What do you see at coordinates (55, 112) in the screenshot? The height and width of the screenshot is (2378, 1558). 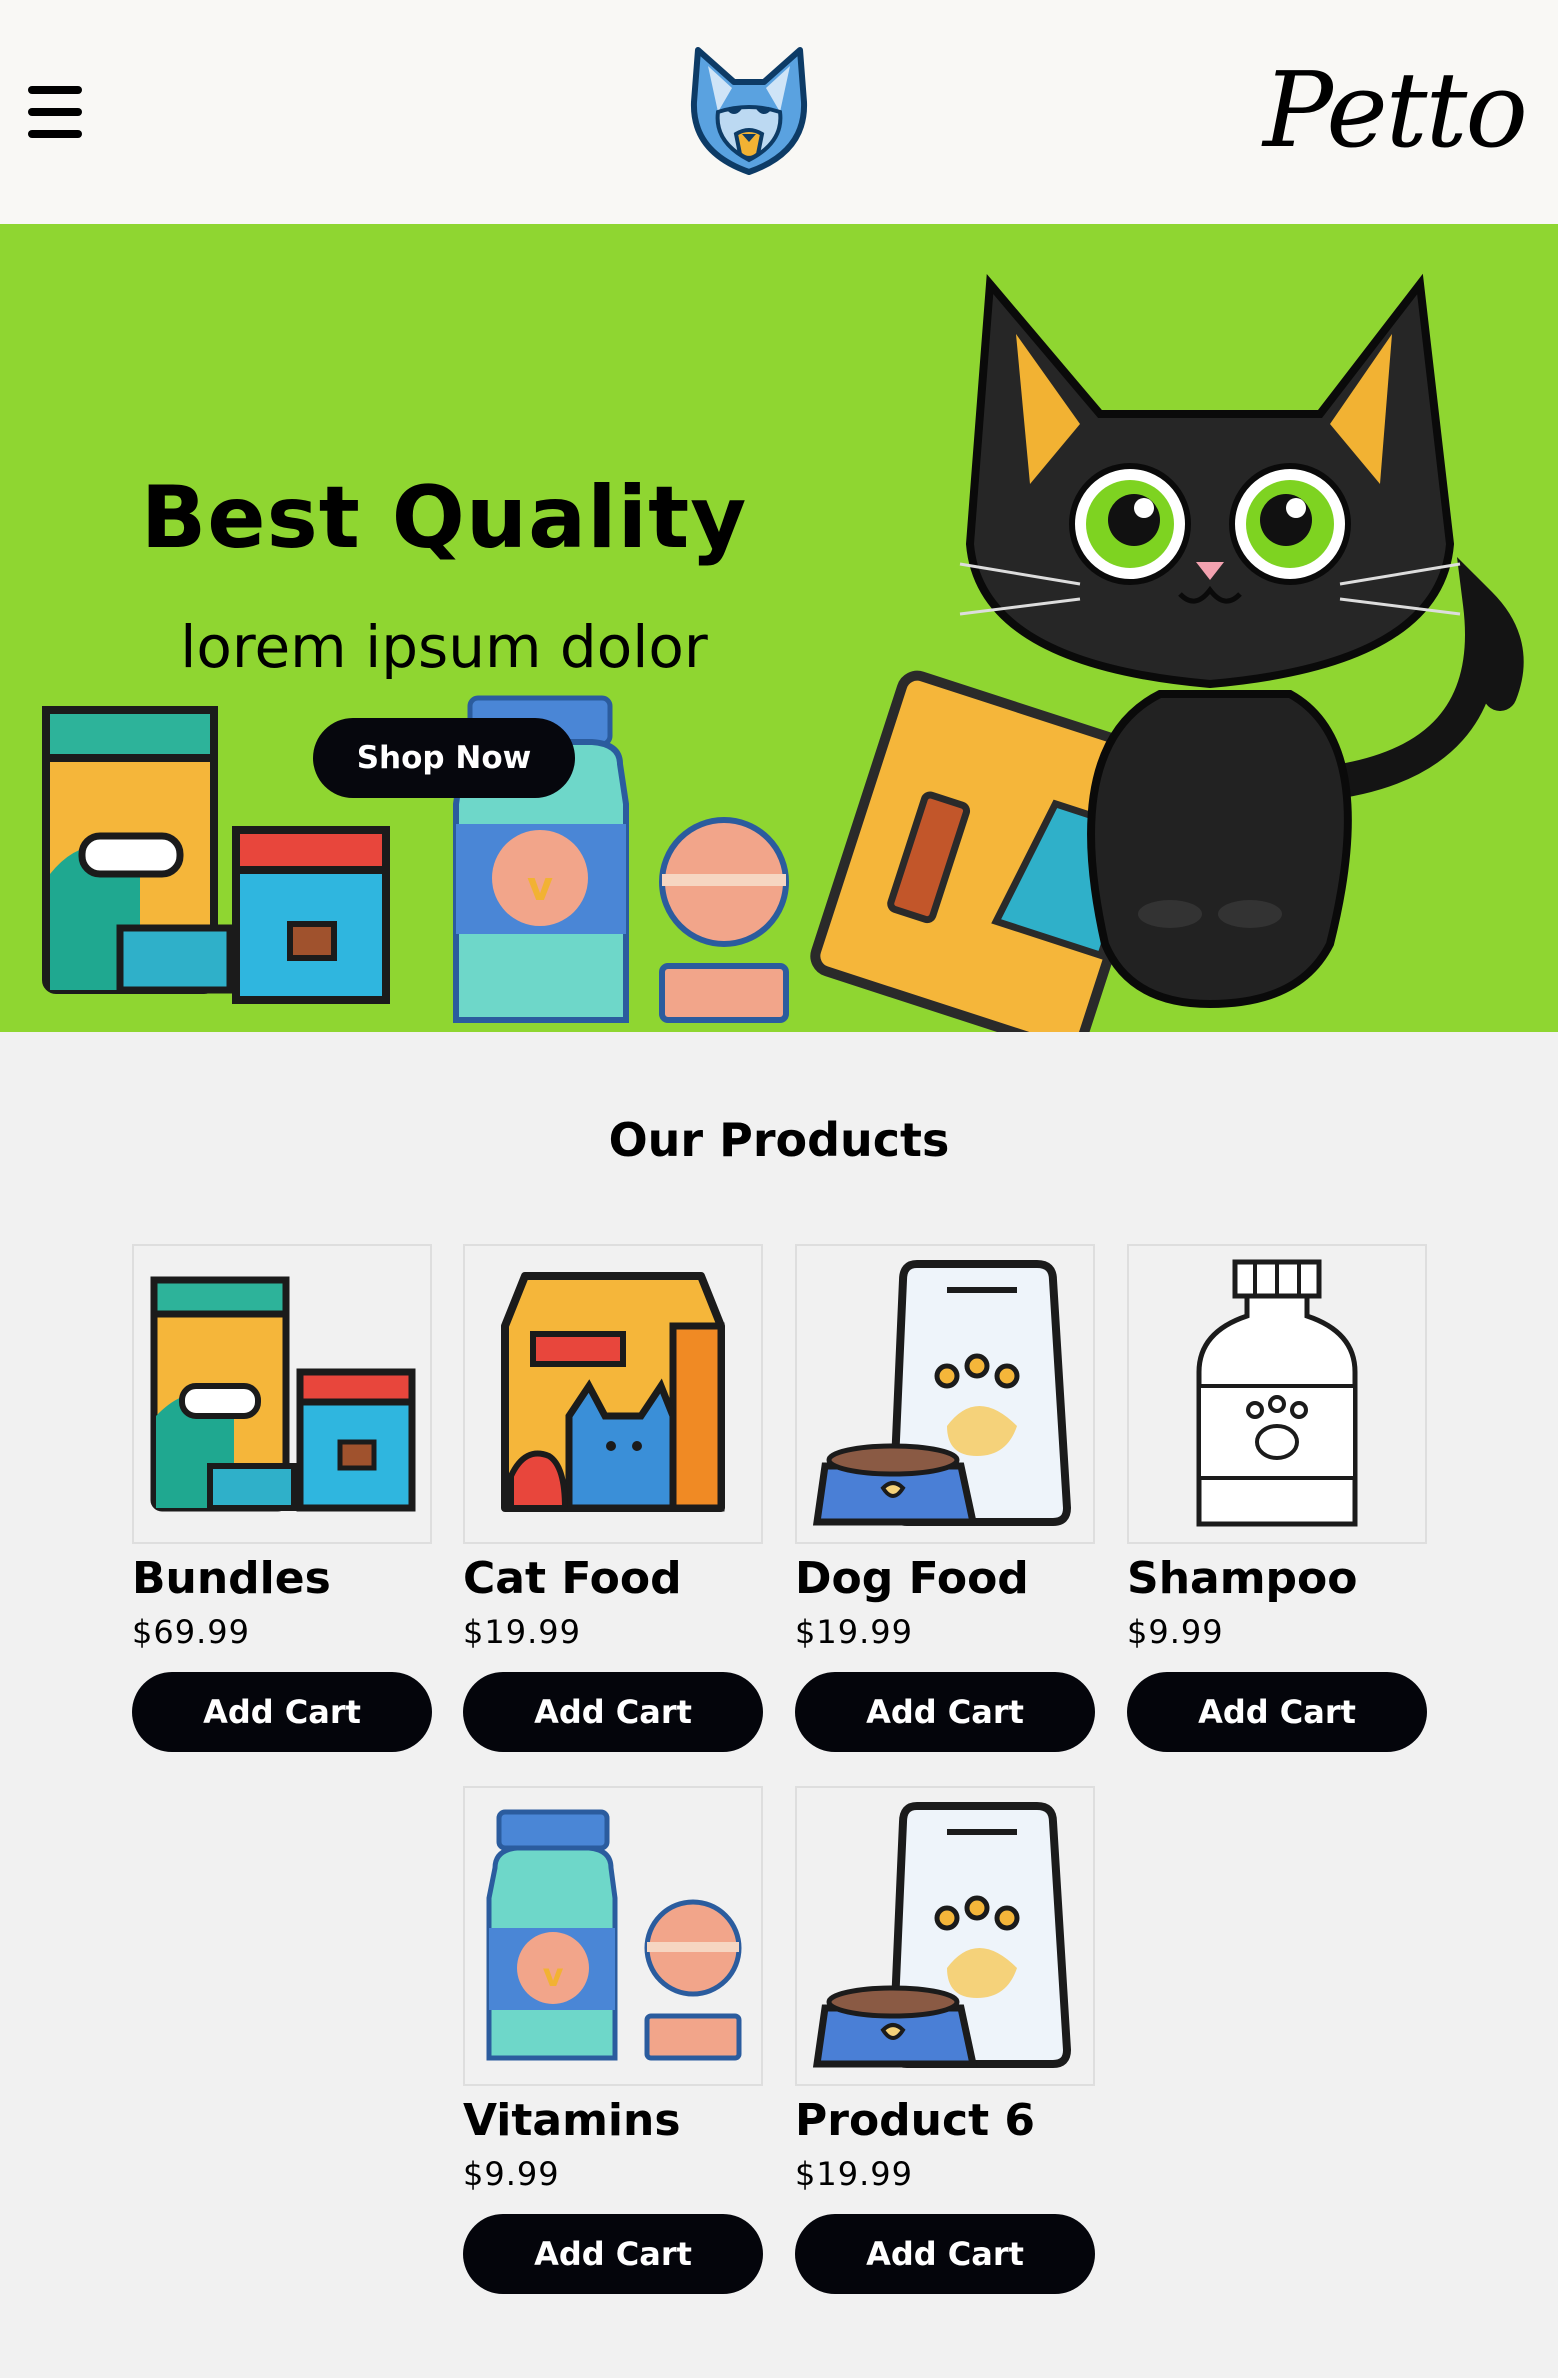 I see `hamburger-menu-icon` at bounding box center [55, 112].